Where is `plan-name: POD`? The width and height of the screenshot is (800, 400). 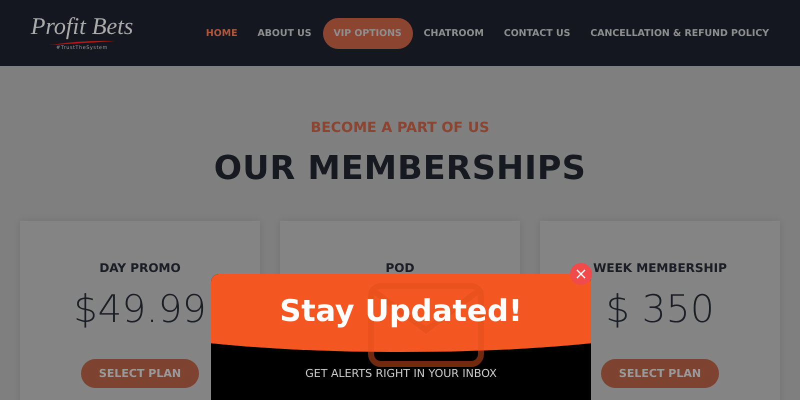 plan-name: POD is located at coordinates (400, 268).